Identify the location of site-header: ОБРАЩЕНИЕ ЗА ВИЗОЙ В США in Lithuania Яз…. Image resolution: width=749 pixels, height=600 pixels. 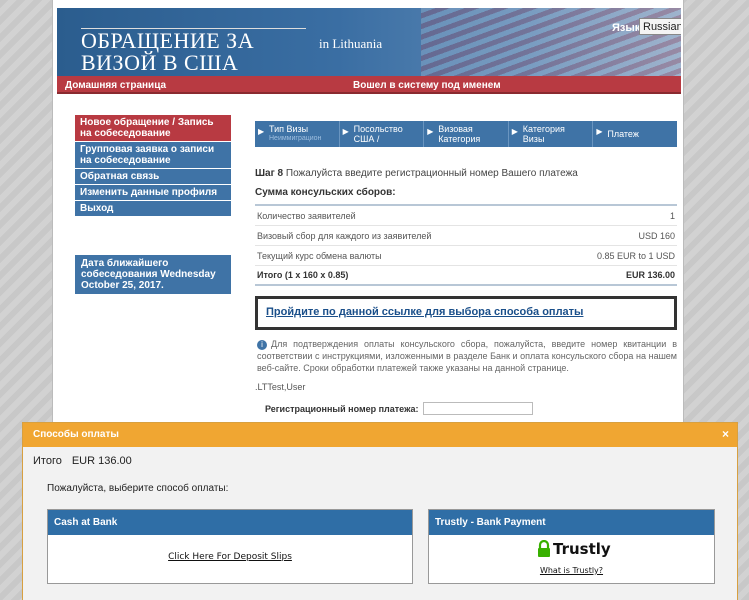
(369, 42).